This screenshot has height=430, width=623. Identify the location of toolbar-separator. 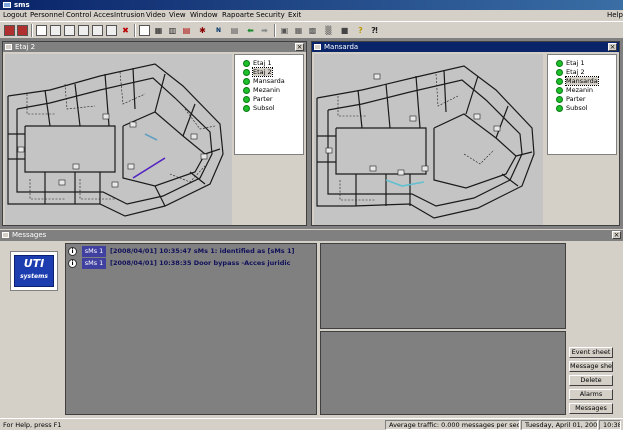
(135, 30).